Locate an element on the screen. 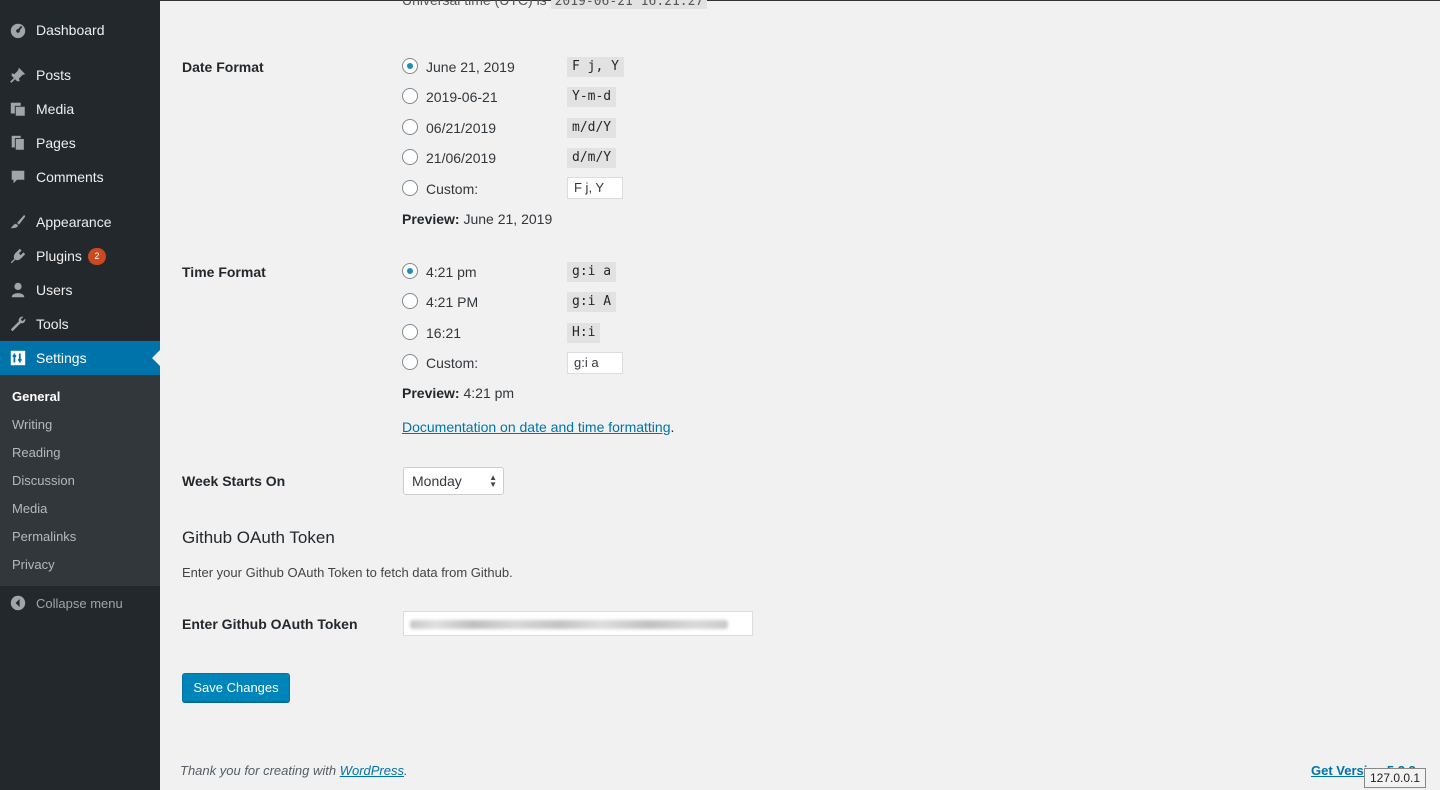 The width and height of the screenshot is (1440, 790). settings-icon is located at coordinates (18, 358).